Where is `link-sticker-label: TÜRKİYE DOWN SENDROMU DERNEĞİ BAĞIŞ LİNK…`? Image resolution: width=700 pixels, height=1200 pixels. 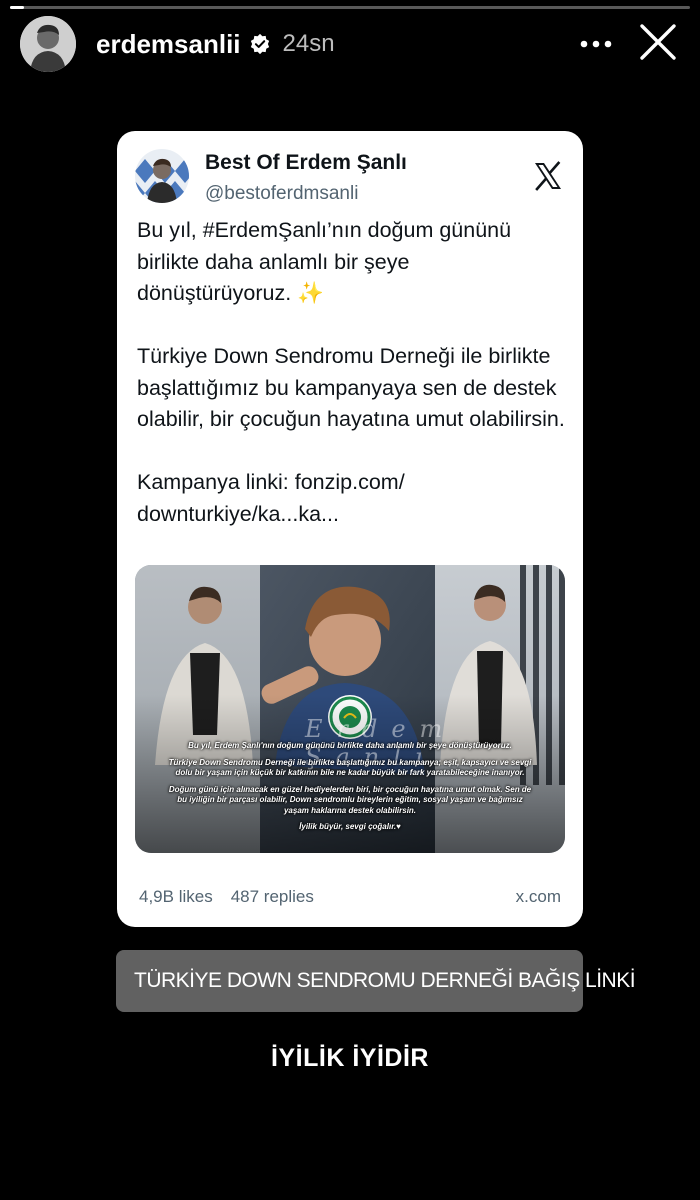 link-sticker-label: TÜRKİYE DOWN SENDROMU DERNEĞİ BAĞIŞ LİNK… is located at coordinates (385, 980).